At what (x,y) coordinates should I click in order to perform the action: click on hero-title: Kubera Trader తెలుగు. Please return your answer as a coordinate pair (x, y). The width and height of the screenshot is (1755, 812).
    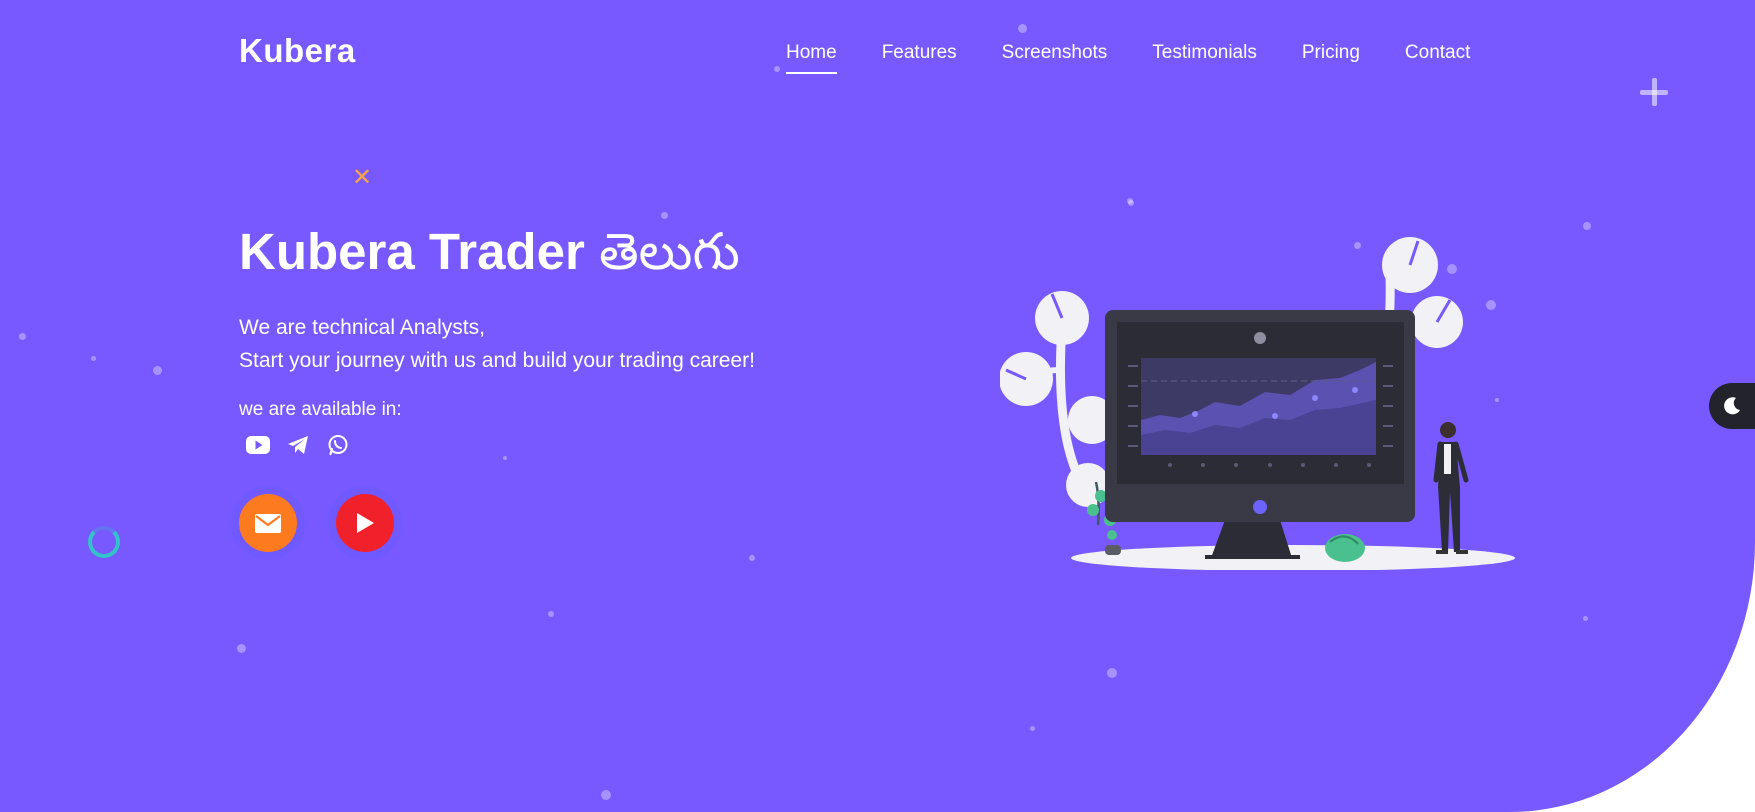
    Looking at the image, I should click on (489, 258).